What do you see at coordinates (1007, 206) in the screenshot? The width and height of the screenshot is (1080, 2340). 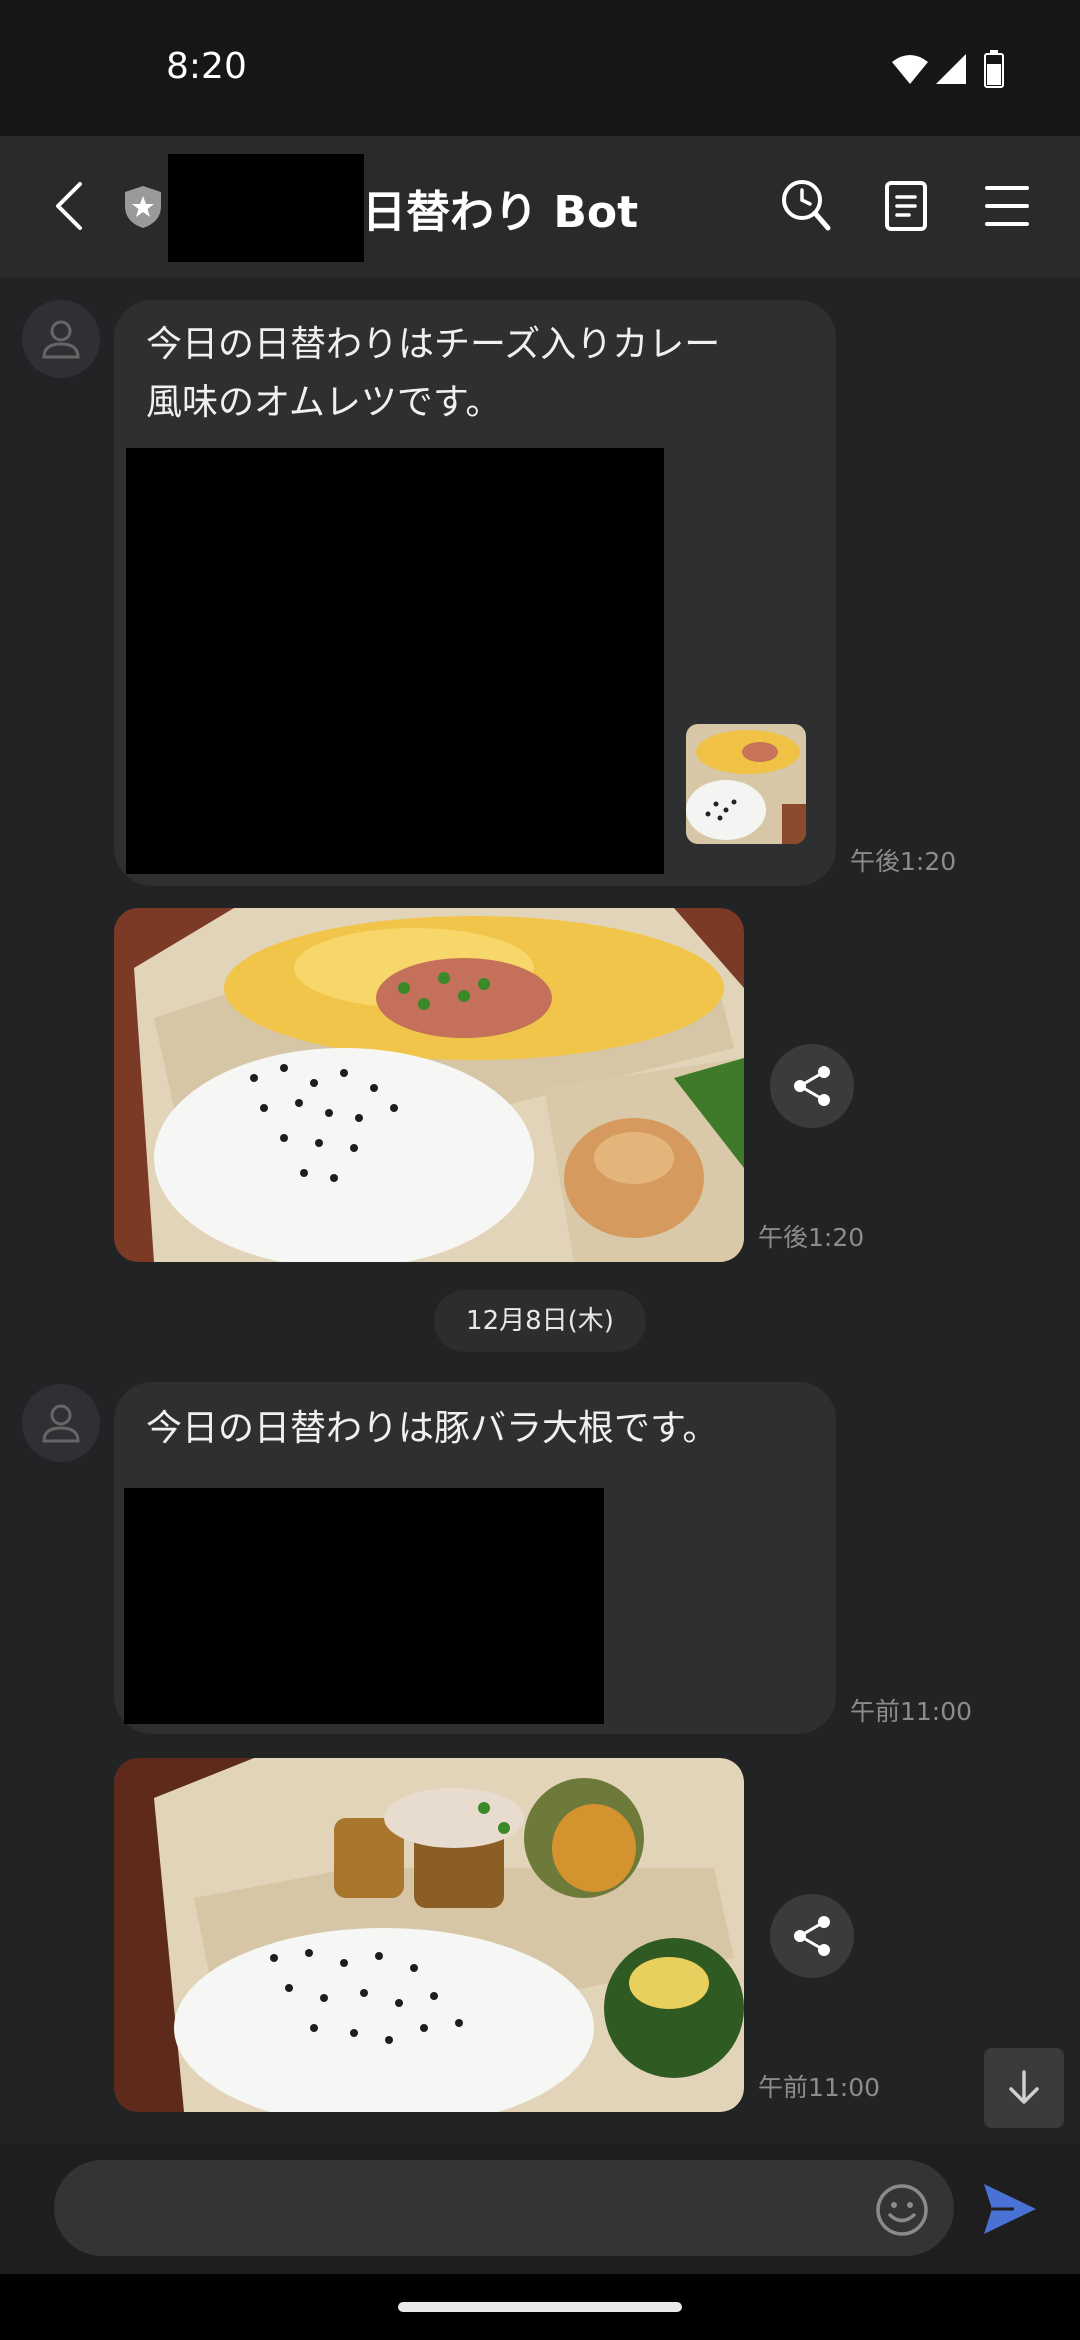 I see `menu-icon` at bounding box center [1007, 206].